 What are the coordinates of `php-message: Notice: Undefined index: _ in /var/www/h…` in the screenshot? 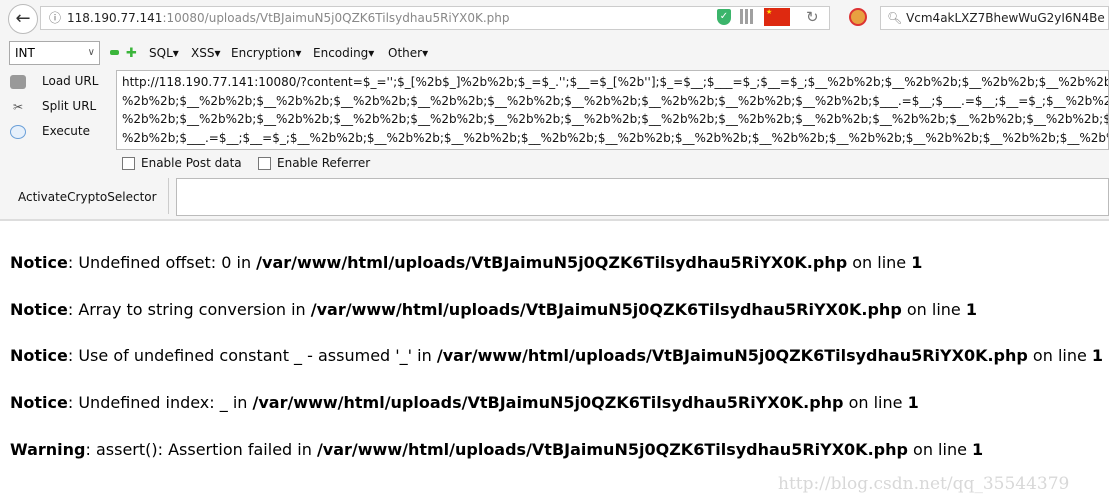 It's located at (464, 402).